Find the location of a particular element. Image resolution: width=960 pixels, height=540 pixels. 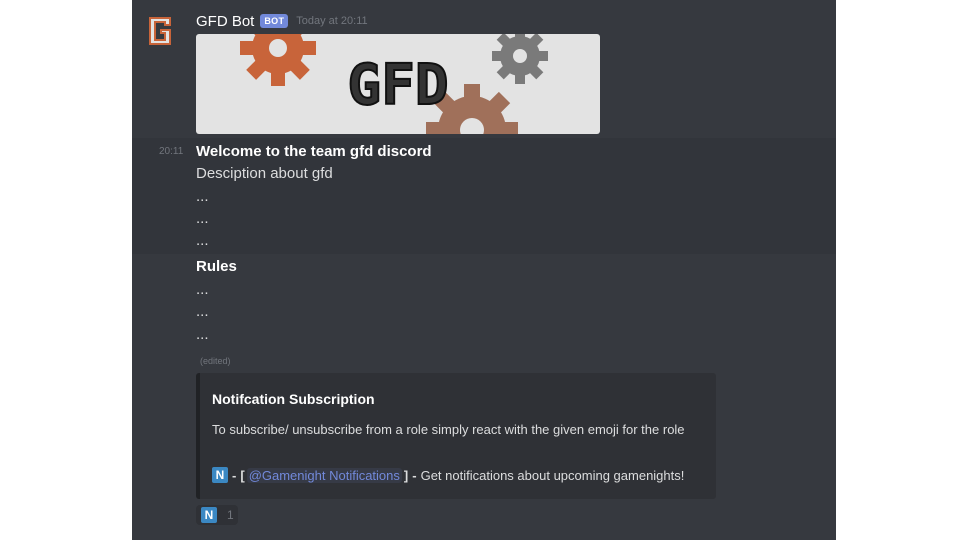

rules-heading: Rules is located at coordinates (216, 266).